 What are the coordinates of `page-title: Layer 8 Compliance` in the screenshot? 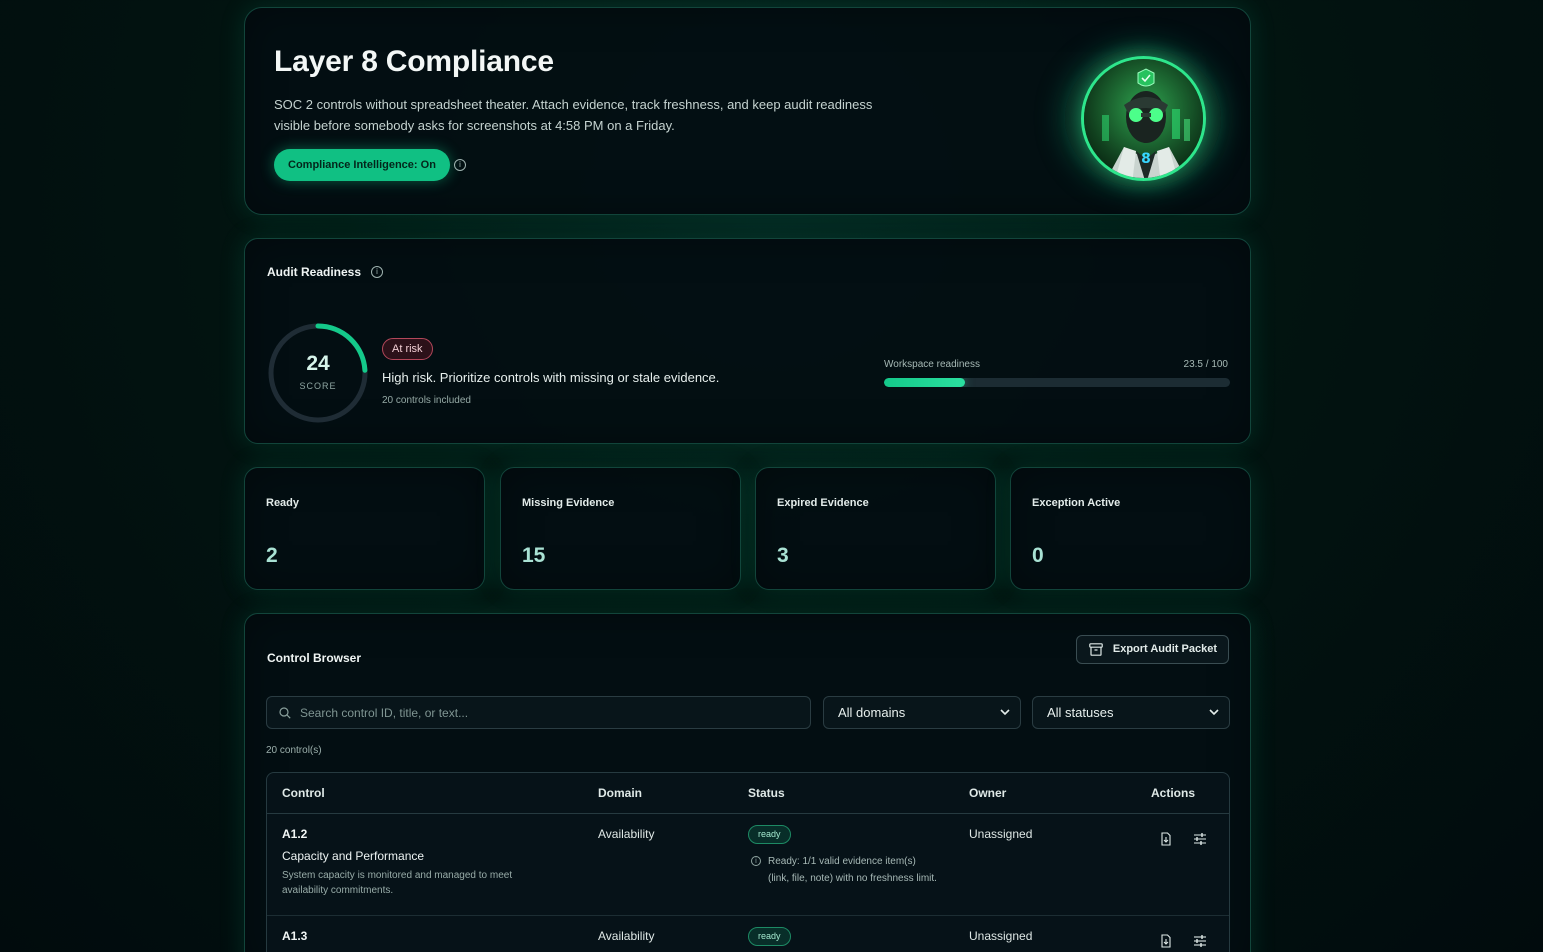 It's located at (414, 61).